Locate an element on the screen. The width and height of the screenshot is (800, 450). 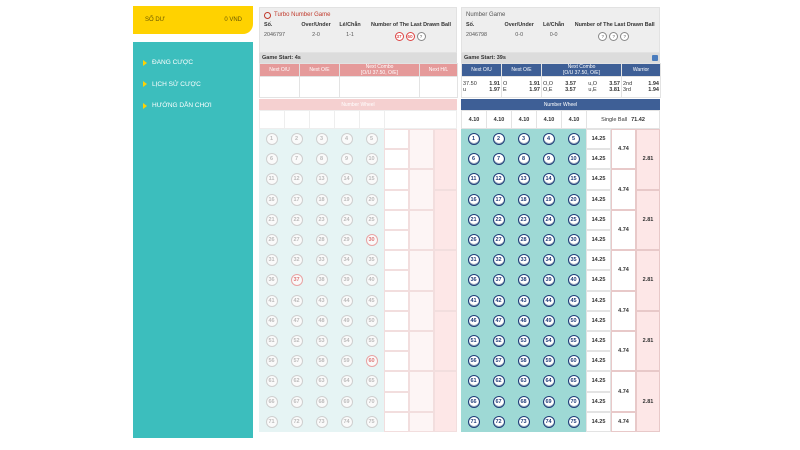
number-ball-55: 55 is located at coordinates (371, 341).